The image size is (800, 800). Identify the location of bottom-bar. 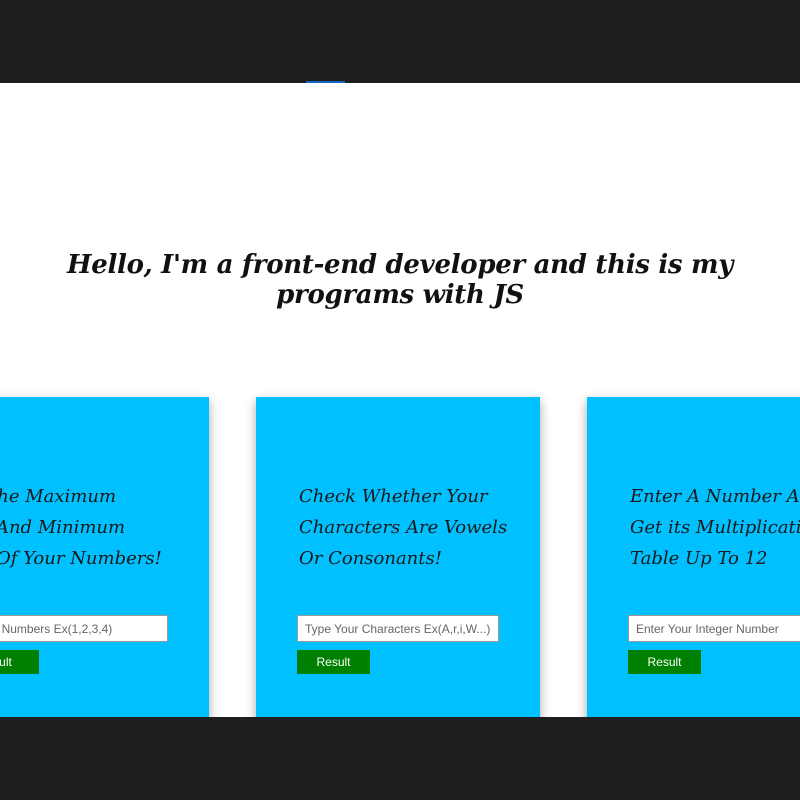
(400, 758).